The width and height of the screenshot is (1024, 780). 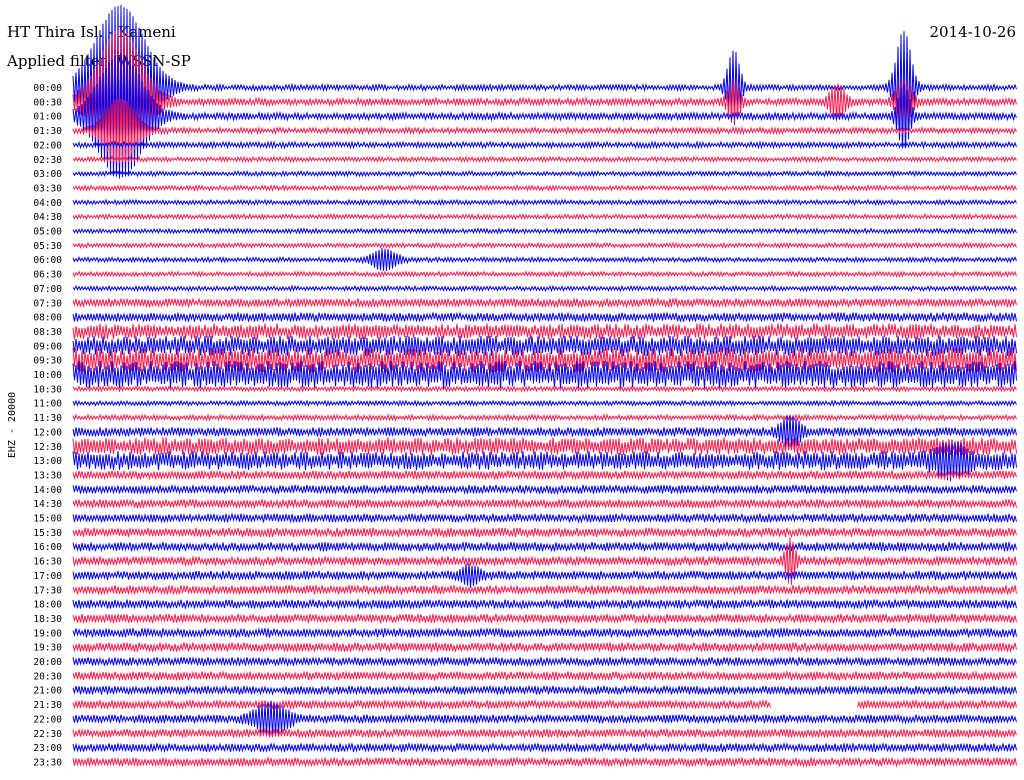 I want to click on tick-label: 23:30, so click(x=47, y=762).